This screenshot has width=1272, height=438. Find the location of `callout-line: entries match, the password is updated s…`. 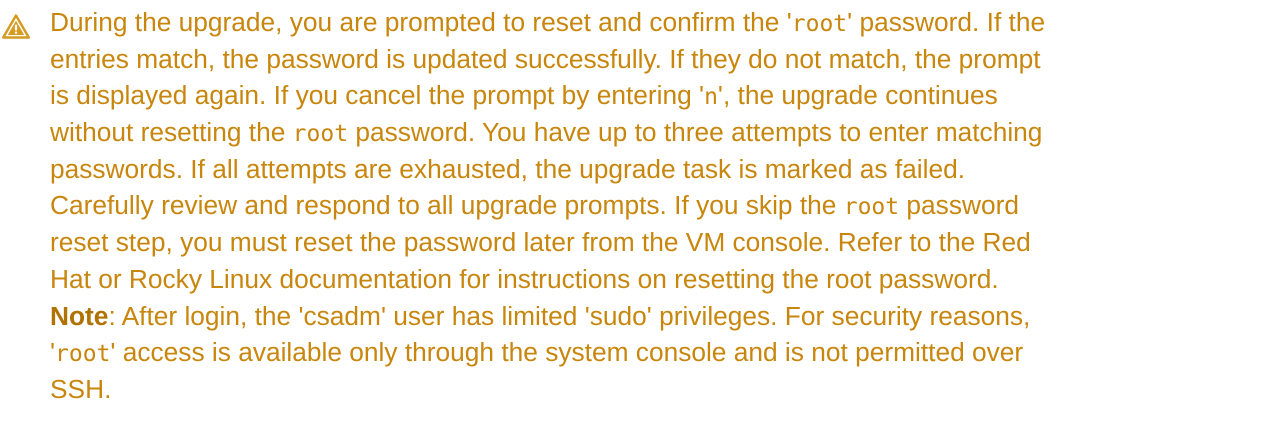

callout-line: entries match, the password is updated s… is located at coordinates (656, 59).